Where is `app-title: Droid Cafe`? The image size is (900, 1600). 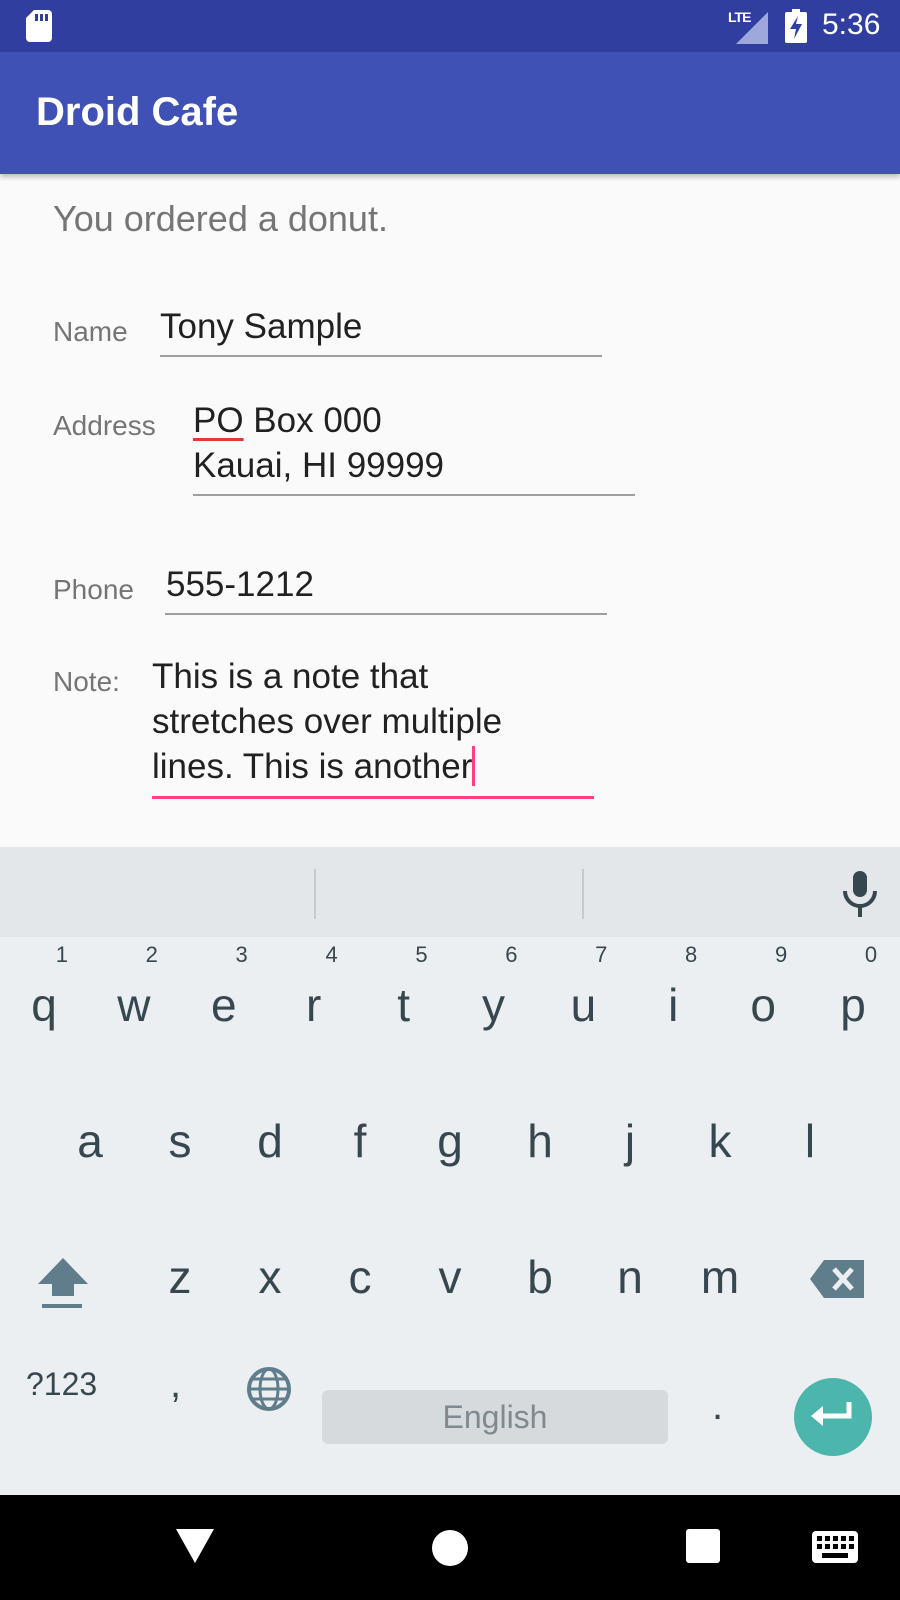
app-title: Droid Cafe is located at coordinates (137, 112).